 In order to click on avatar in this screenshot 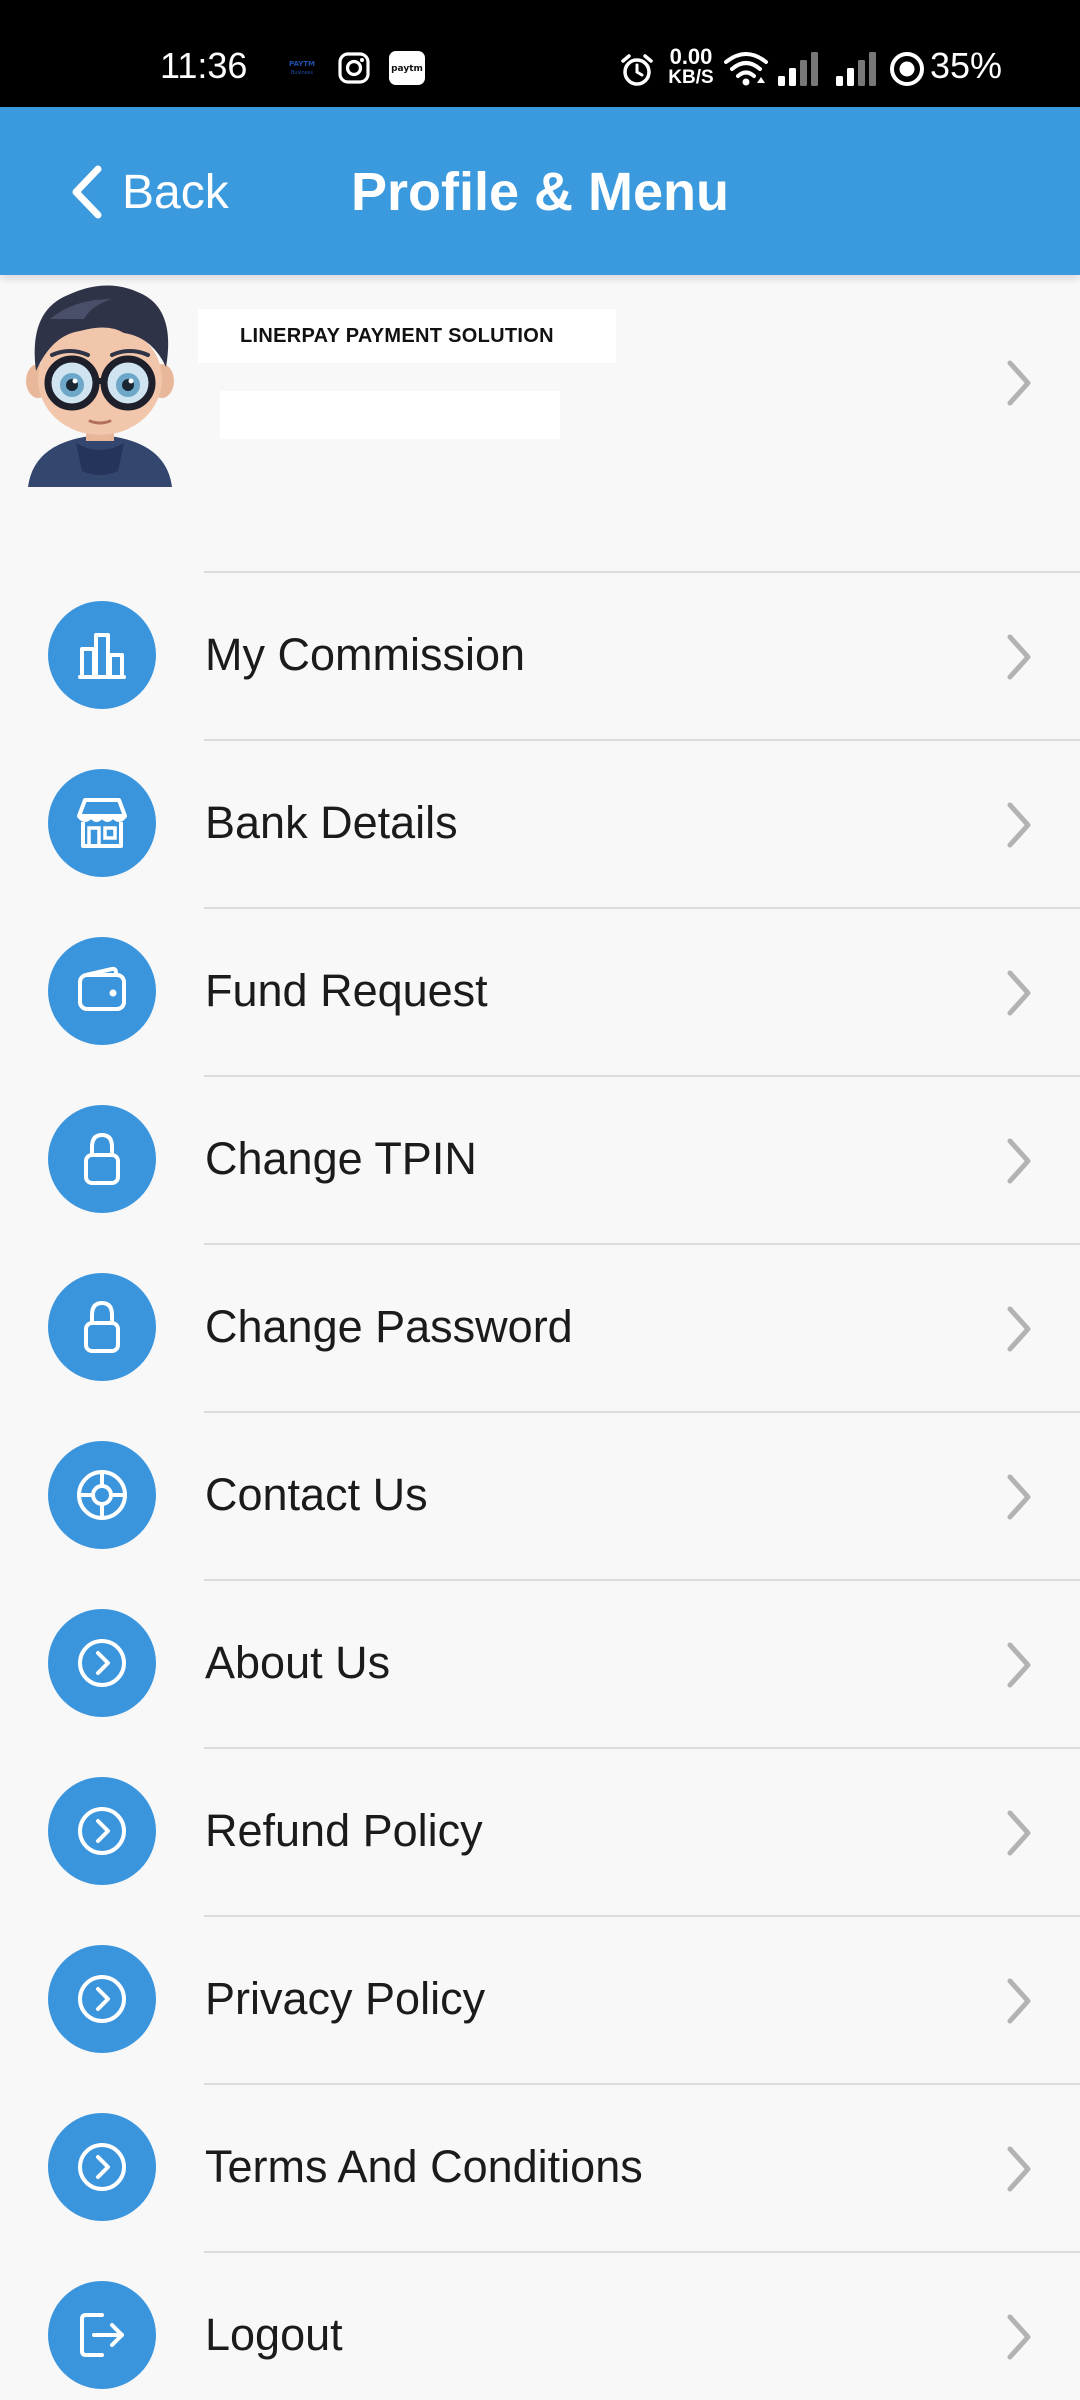, I will do `click(100, 381)`.